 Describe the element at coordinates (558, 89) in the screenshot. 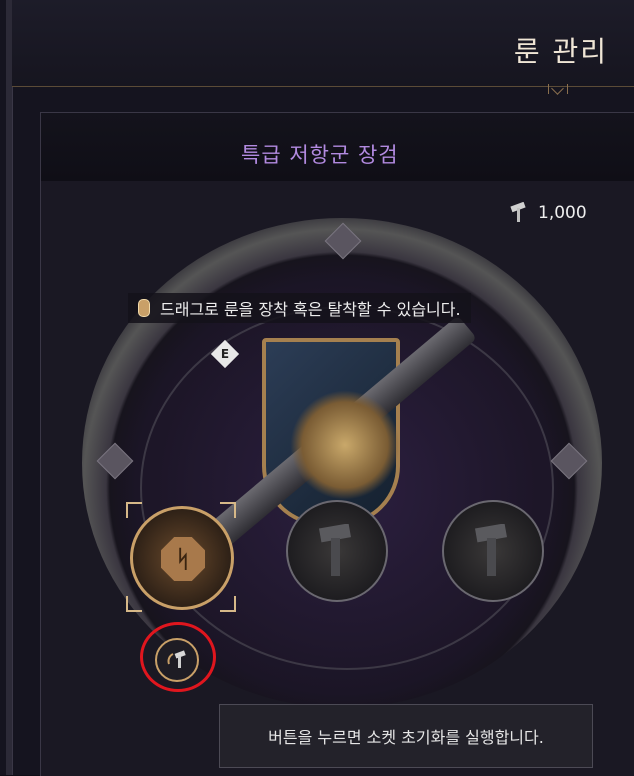

I see `title-divider-ornament` at that location.